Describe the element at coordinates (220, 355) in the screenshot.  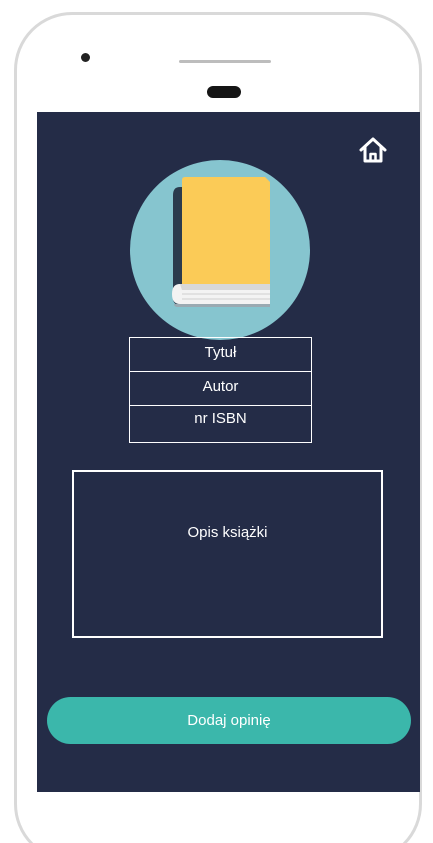
I see `book-title-field: Tytuł` at that location.